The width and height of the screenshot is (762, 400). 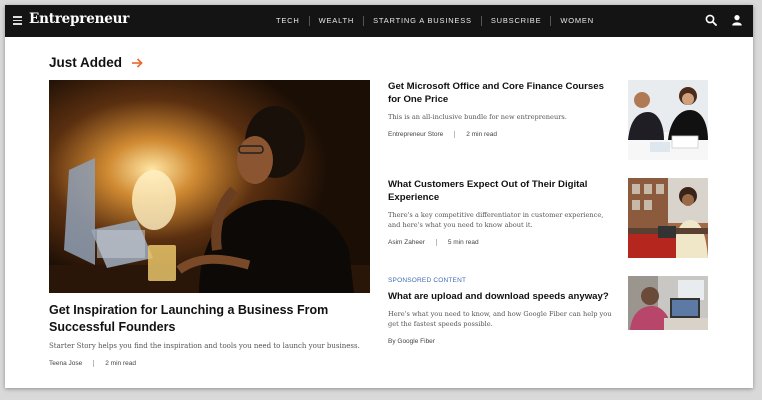 What do you see at coordinates (500, 134) in the screenshot?
I see `article-meta: Entrepreneur Store 2 min read` at bounding box center [500, 134].